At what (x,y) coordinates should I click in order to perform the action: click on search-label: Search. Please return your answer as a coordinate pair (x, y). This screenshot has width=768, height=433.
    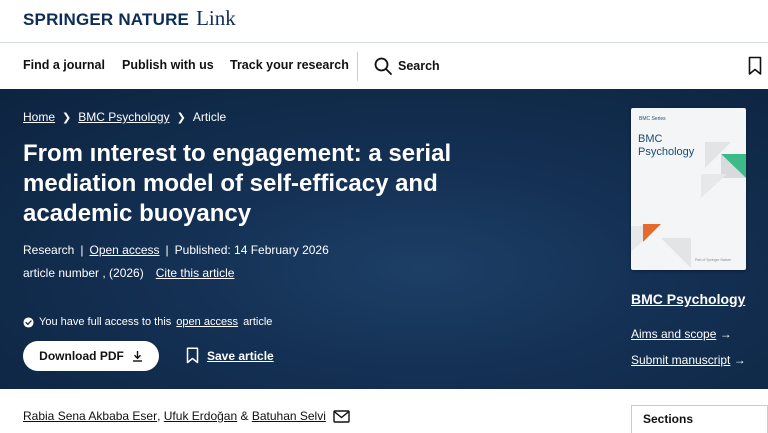
    Looking at the image, I should click on (419, 66).